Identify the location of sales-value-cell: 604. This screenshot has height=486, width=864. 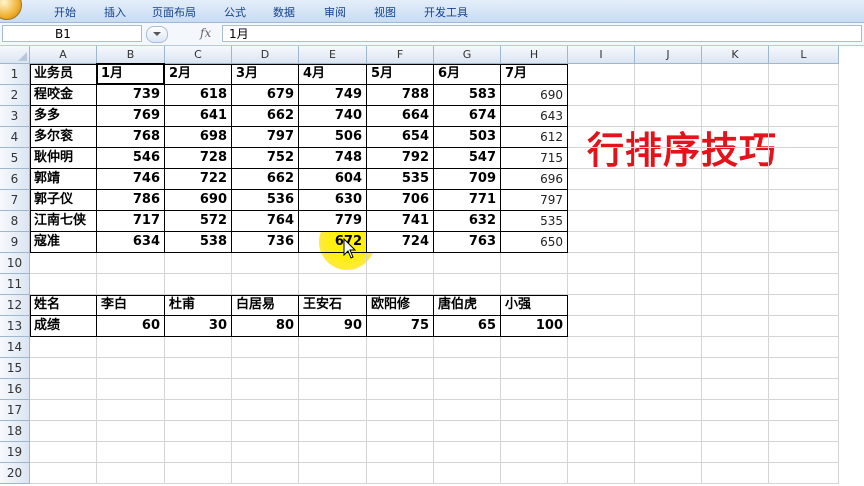
(333, 179).